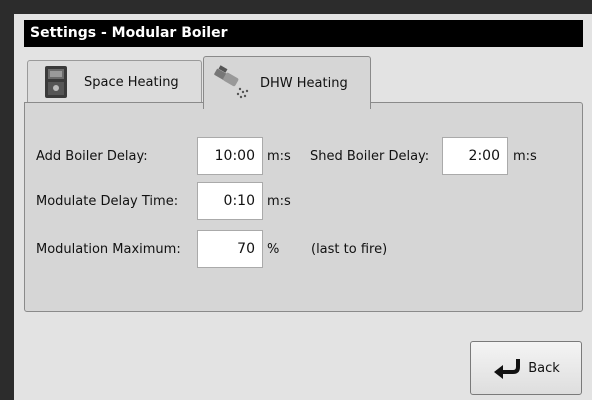  What do you see at coordinates (107, 201) in the screenshot?
I see `modulate-delay-time-label: Modulate Delay Time:` at bounding box center [107, 201].